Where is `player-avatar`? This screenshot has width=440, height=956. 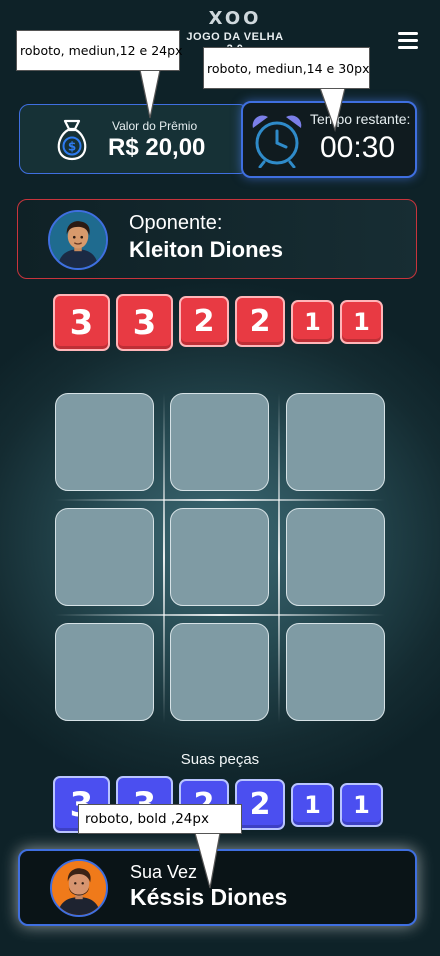
player-avatar is located at coordinates (79, 888).